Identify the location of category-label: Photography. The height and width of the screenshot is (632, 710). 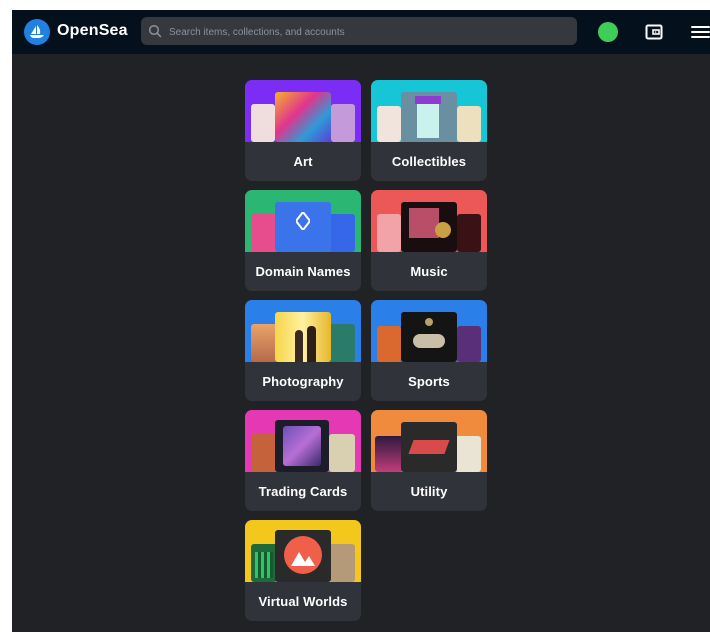
(303, 381).